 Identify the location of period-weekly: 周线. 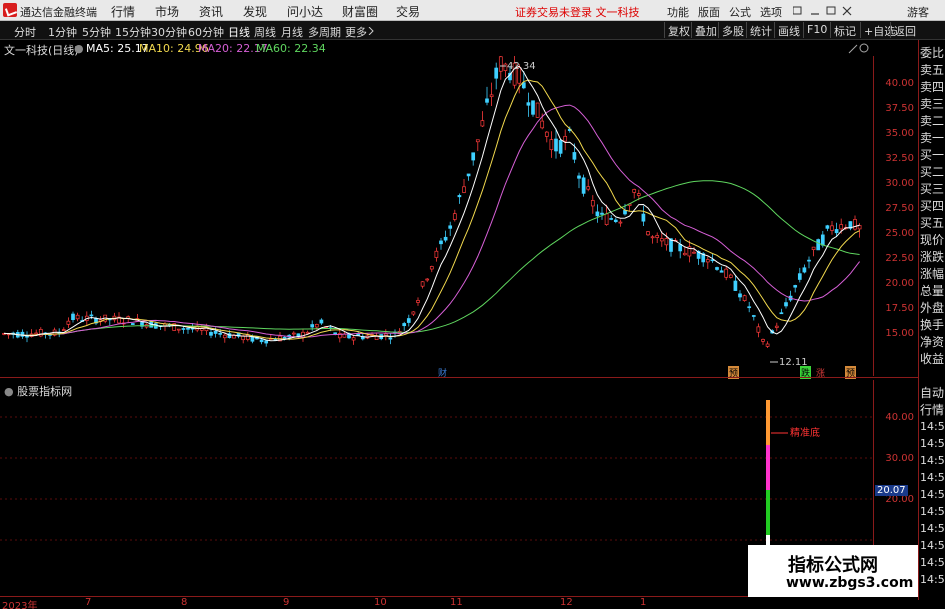
(265, 32).